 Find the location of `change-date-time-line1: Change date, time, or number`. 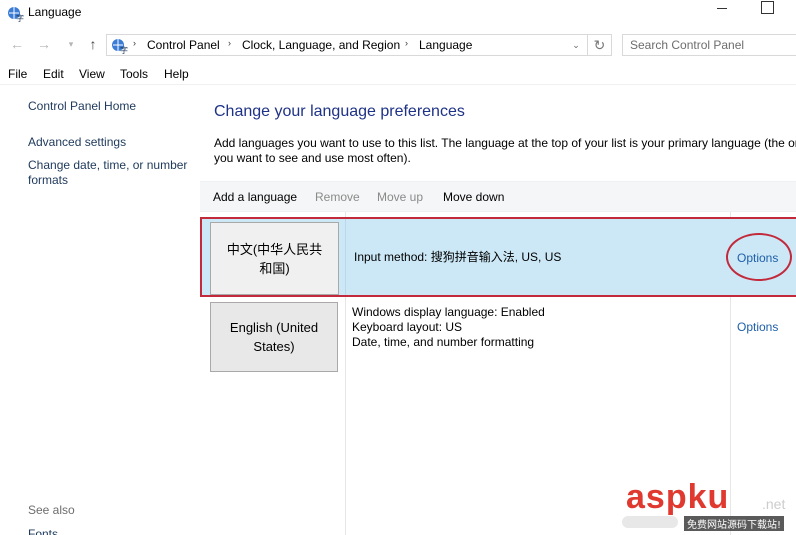

change-date-time-line1: Change date, time, or number is located at coordinates (108, 165).